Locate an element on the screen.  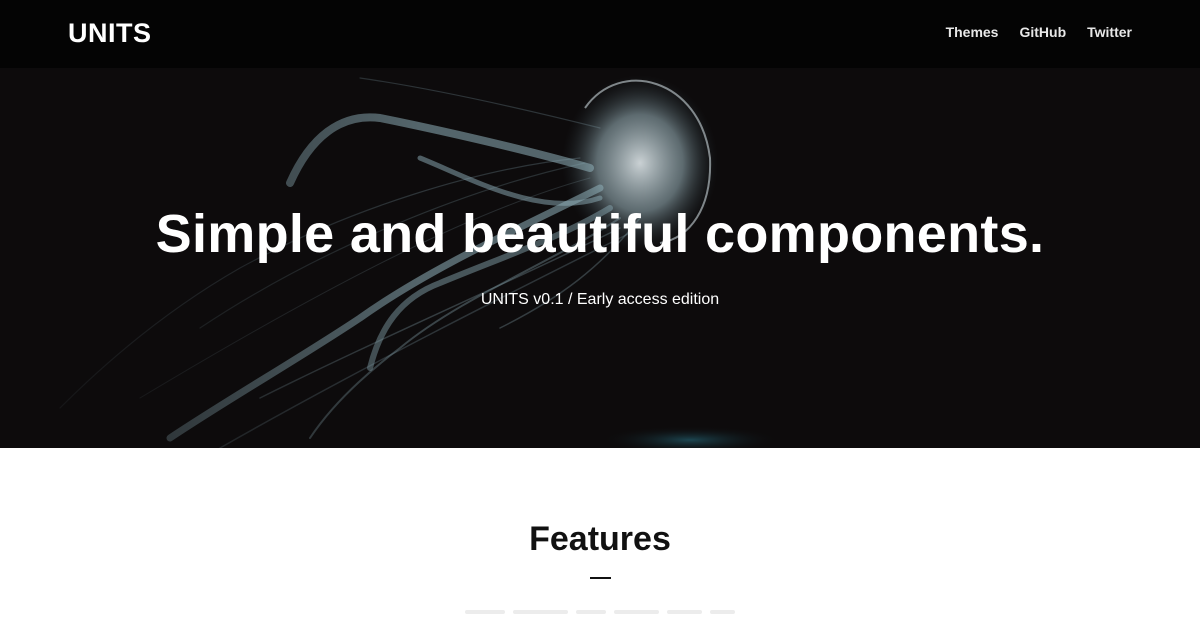
features-title: Features is located at coordinates (600, 539).